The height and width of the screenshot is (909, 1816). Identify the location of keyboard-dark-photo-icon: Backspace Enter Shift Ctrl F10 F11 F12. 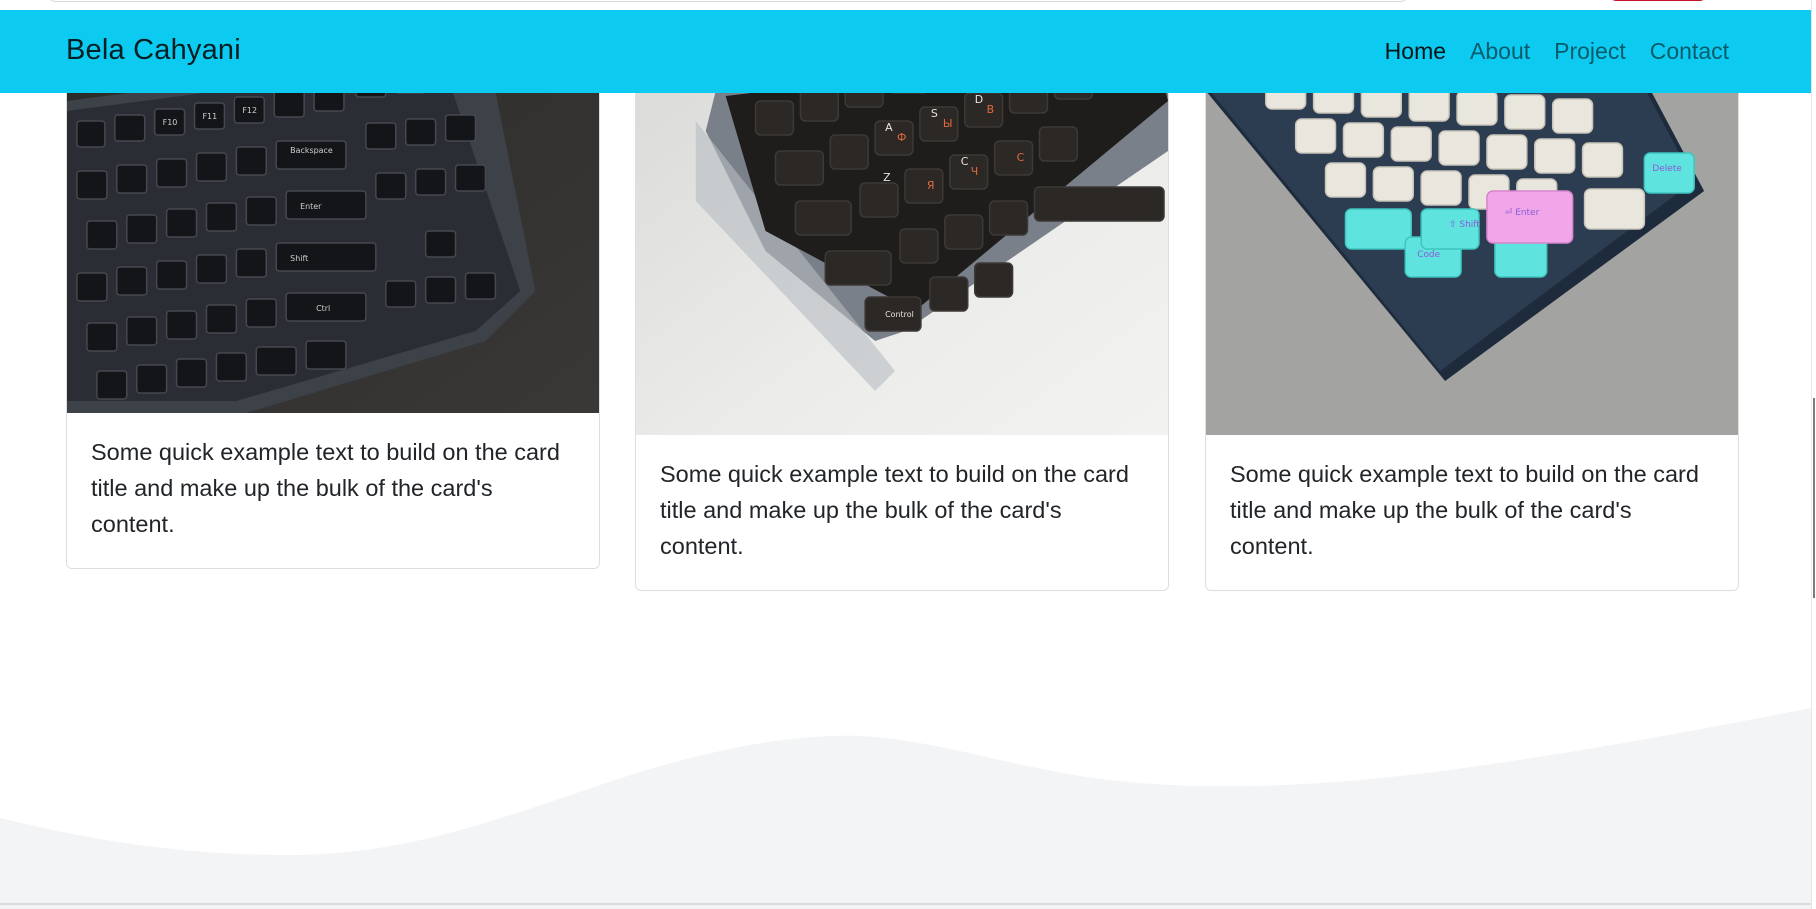
(333, 227).